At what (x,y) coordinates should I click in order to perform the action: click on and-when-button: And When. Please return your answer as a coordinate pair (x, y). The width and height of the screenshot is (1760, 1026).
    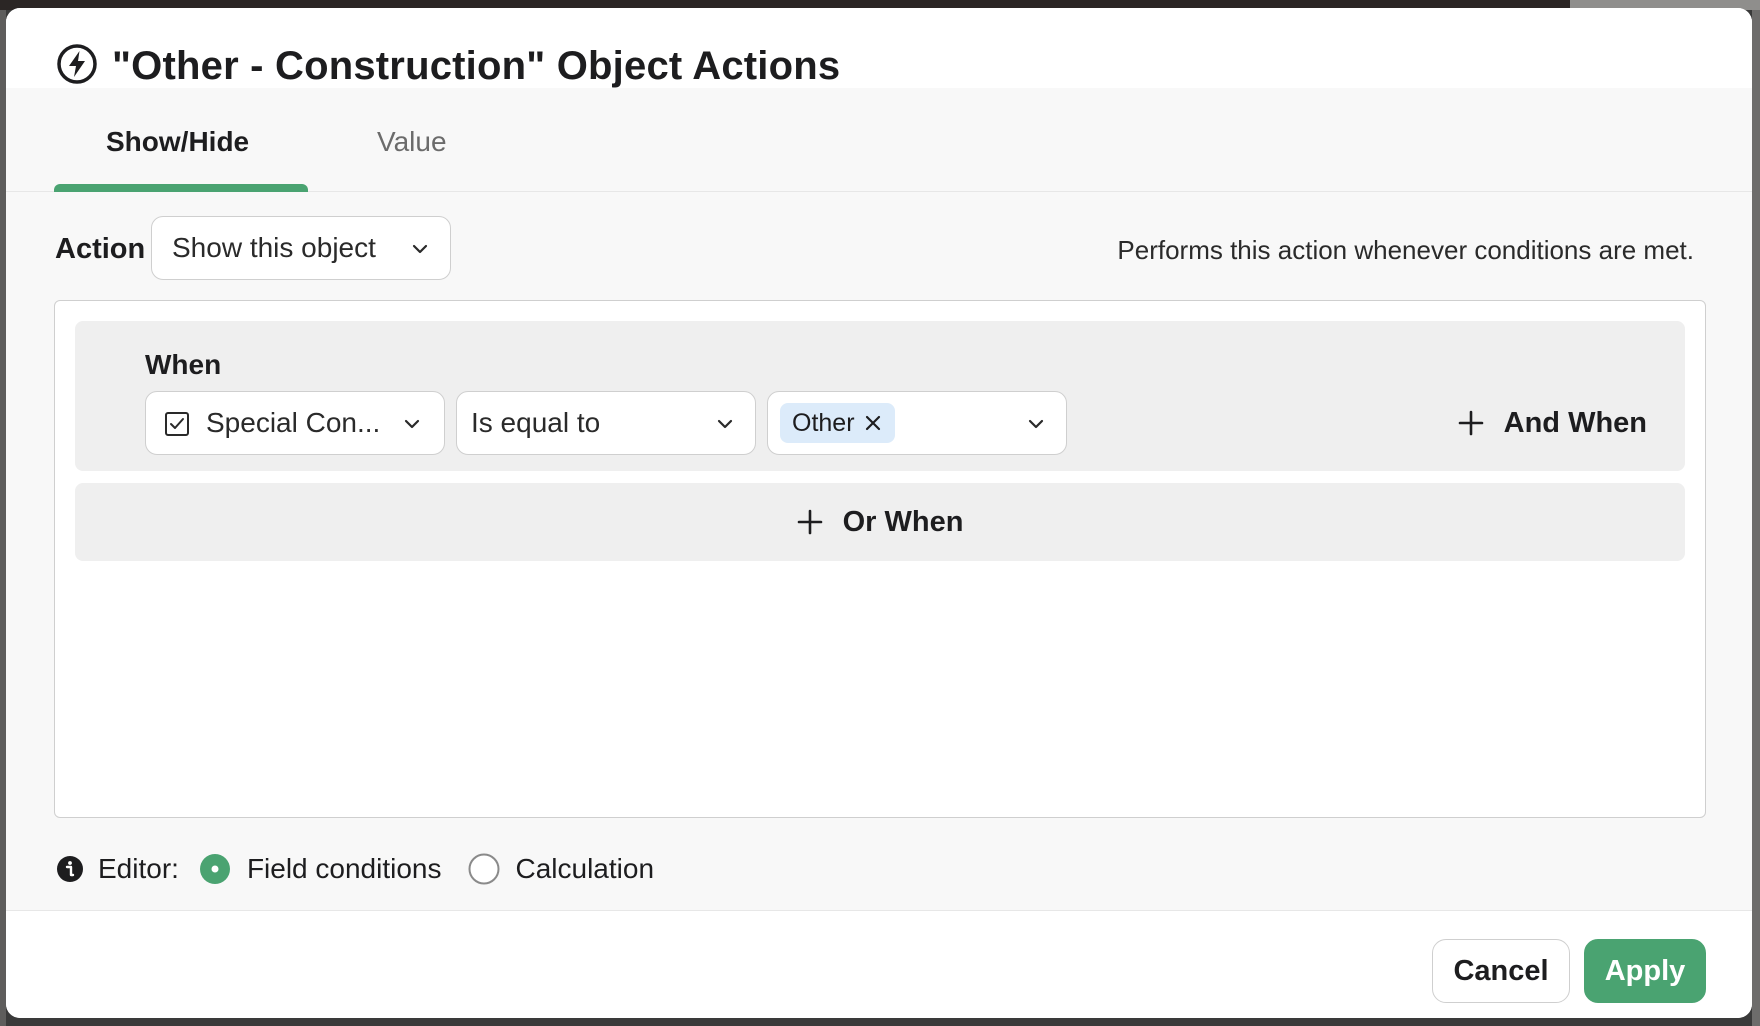
    Looking at the image, I should click on (1552, 423).